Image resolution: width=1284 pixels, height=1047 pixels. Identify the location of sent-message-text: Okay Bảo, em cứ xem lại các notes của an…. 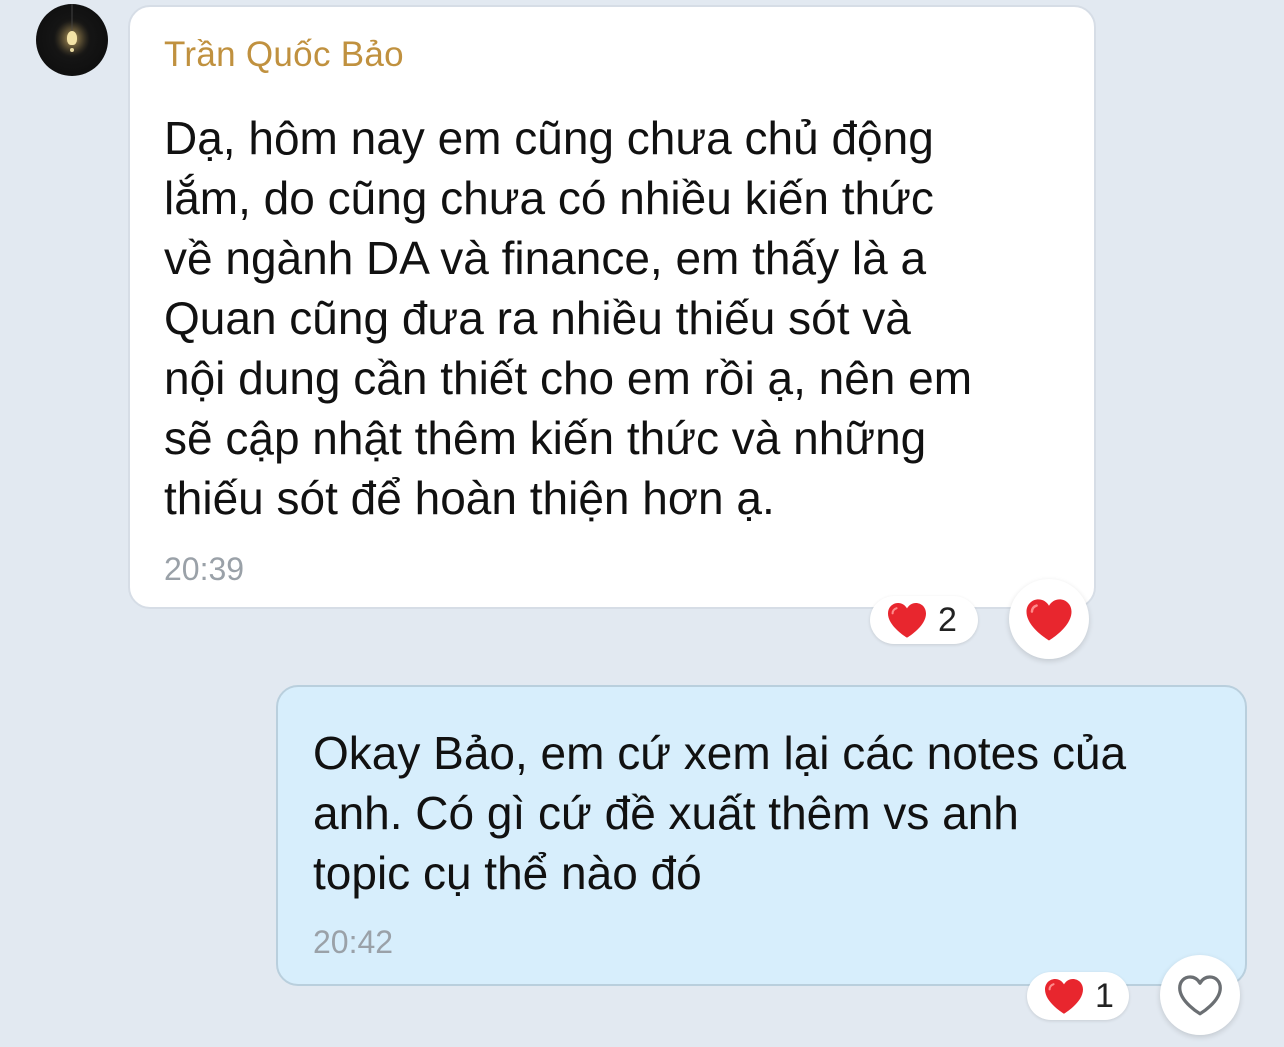
(768, 813).